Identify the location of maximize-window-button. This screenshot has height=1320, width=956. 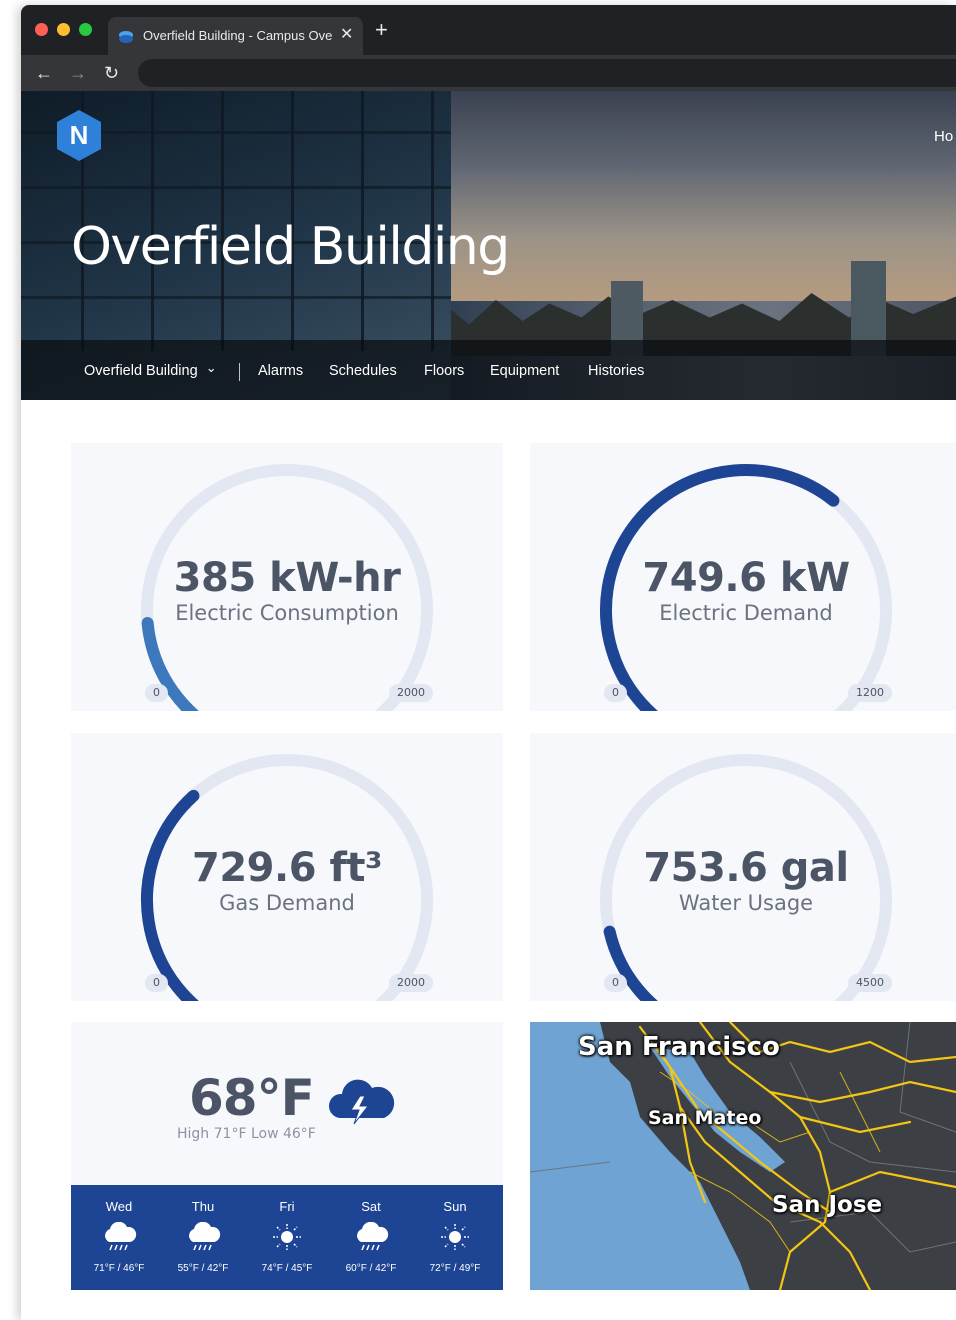
(85, 29).